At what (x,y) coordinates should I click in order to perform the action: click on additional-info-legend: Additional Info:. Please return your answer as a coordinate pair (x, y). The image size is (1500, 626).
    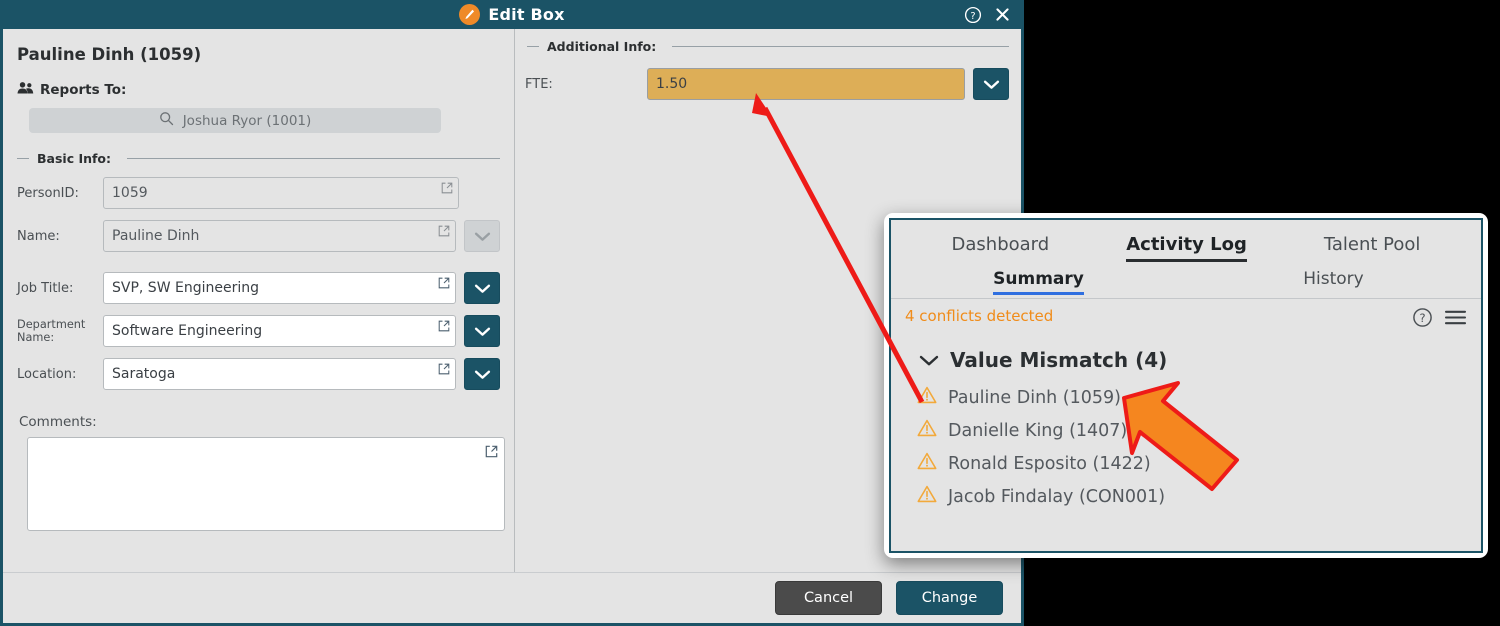
    Looking at the image, I should click on (767, 46).